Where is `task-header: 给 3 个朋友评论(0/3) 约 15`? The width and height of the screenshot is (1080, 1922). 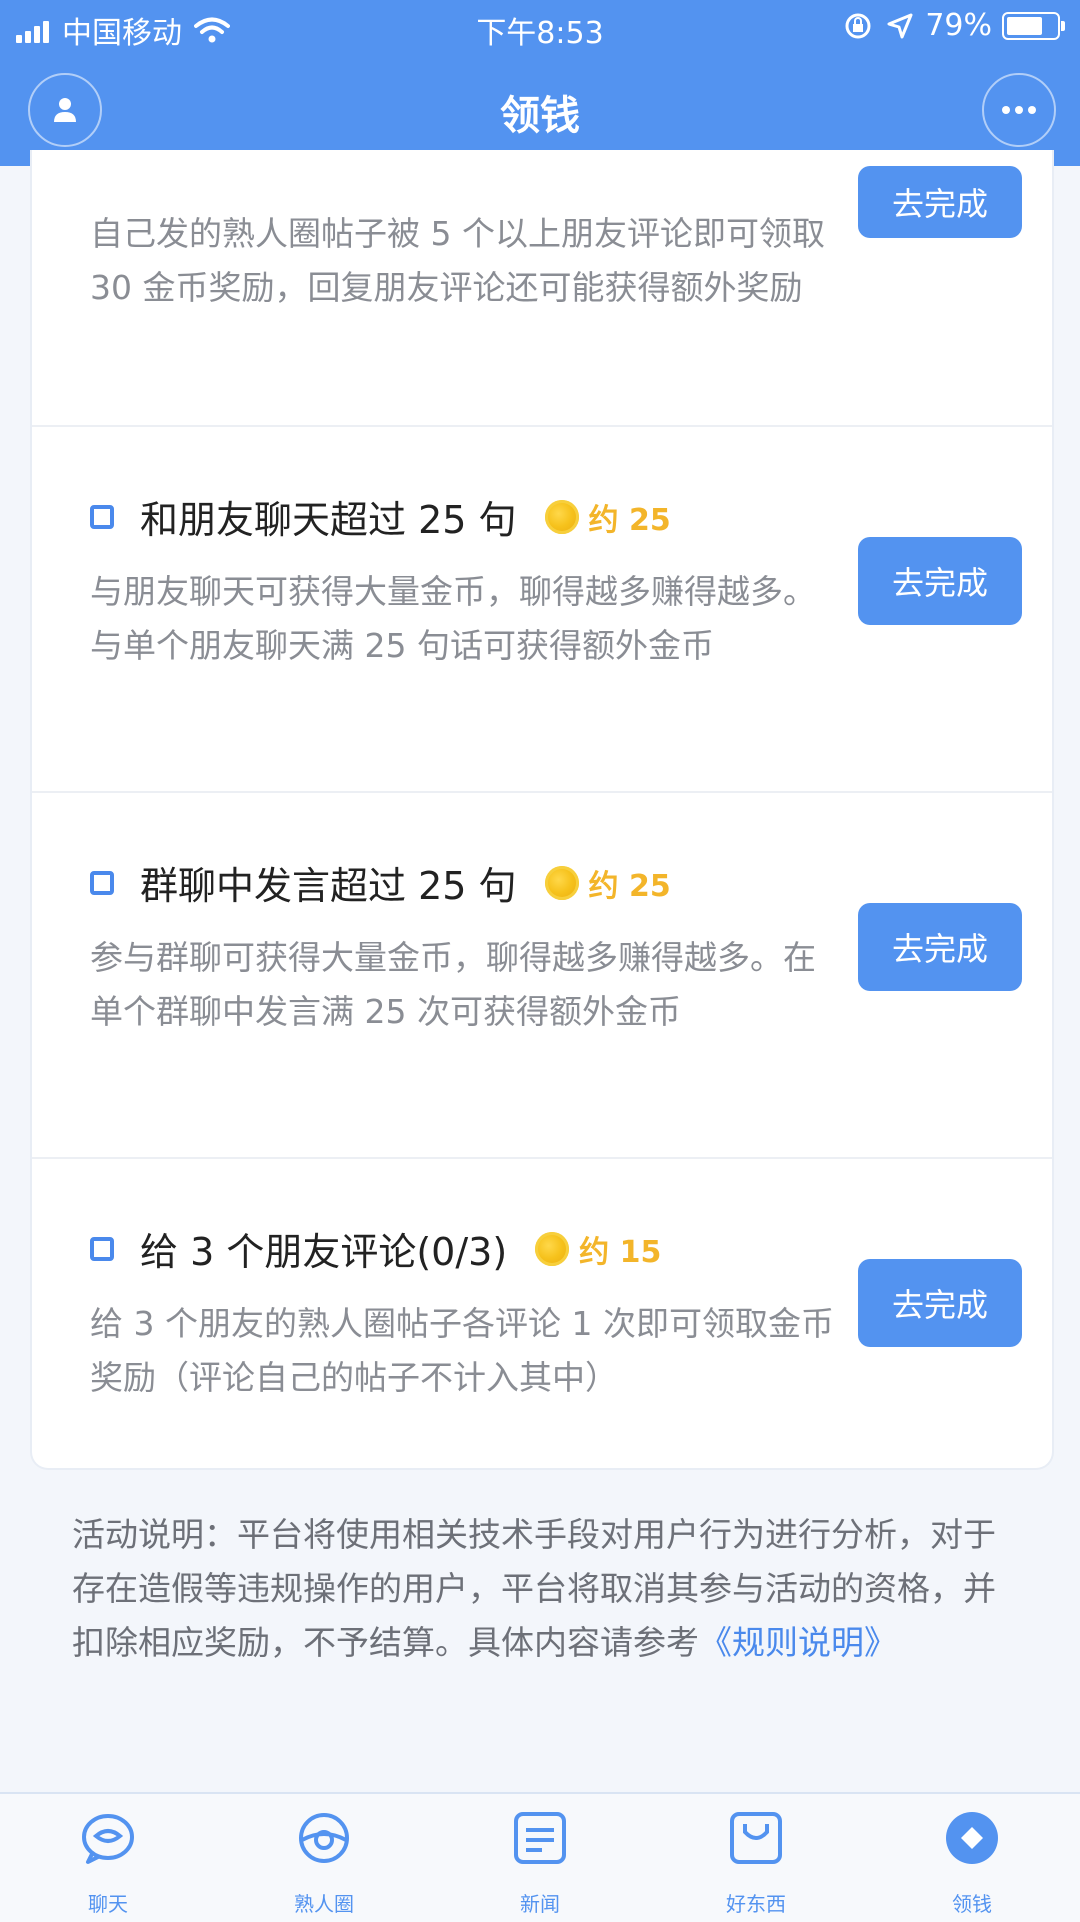
task-header: 给 3 个朋友评论(0/3) 约 15 is located at coordinates (375, 1248).